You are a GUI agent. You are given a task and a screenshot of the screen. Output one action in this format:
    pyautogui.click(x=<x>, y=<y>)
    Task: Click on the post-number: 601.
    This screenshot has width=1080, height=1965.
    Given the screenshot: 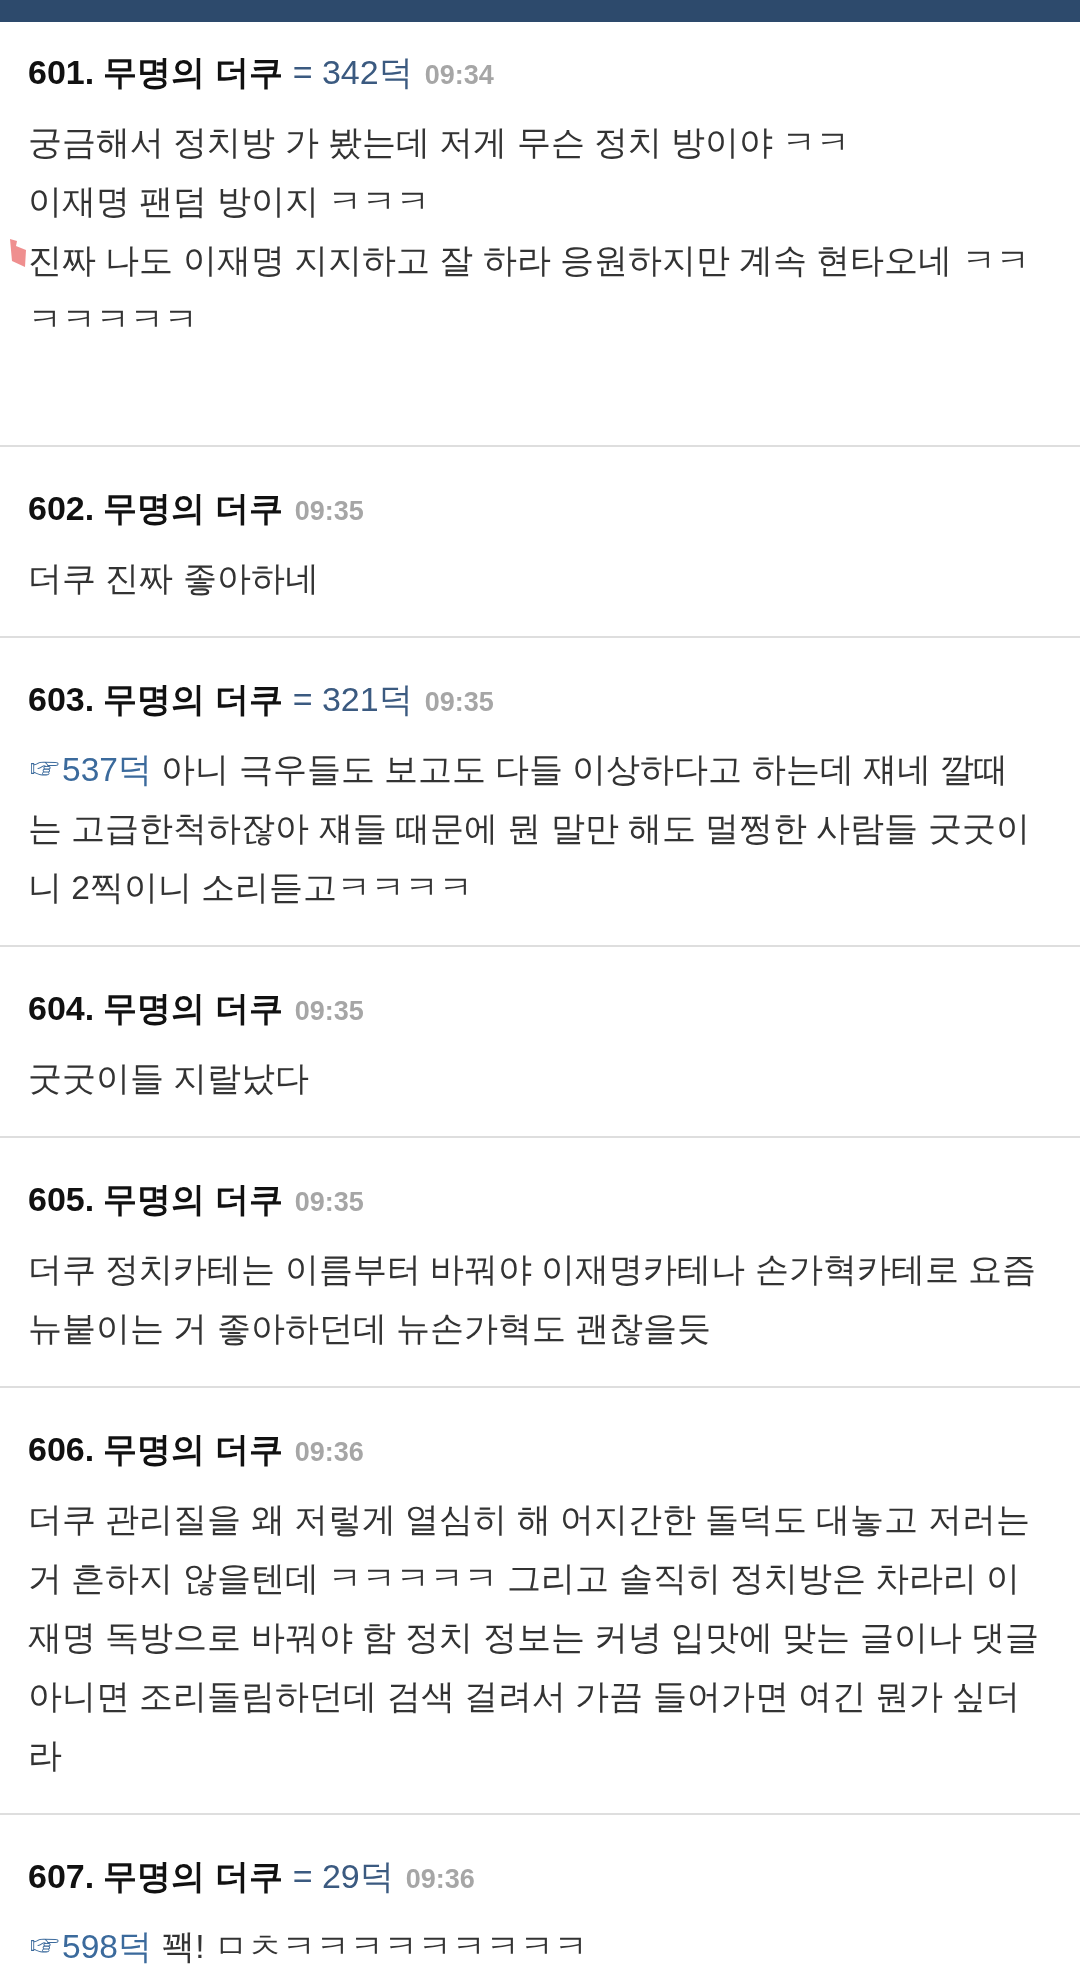 What is the action you would take?
    pyautogui.click(x=61, y=72)
    